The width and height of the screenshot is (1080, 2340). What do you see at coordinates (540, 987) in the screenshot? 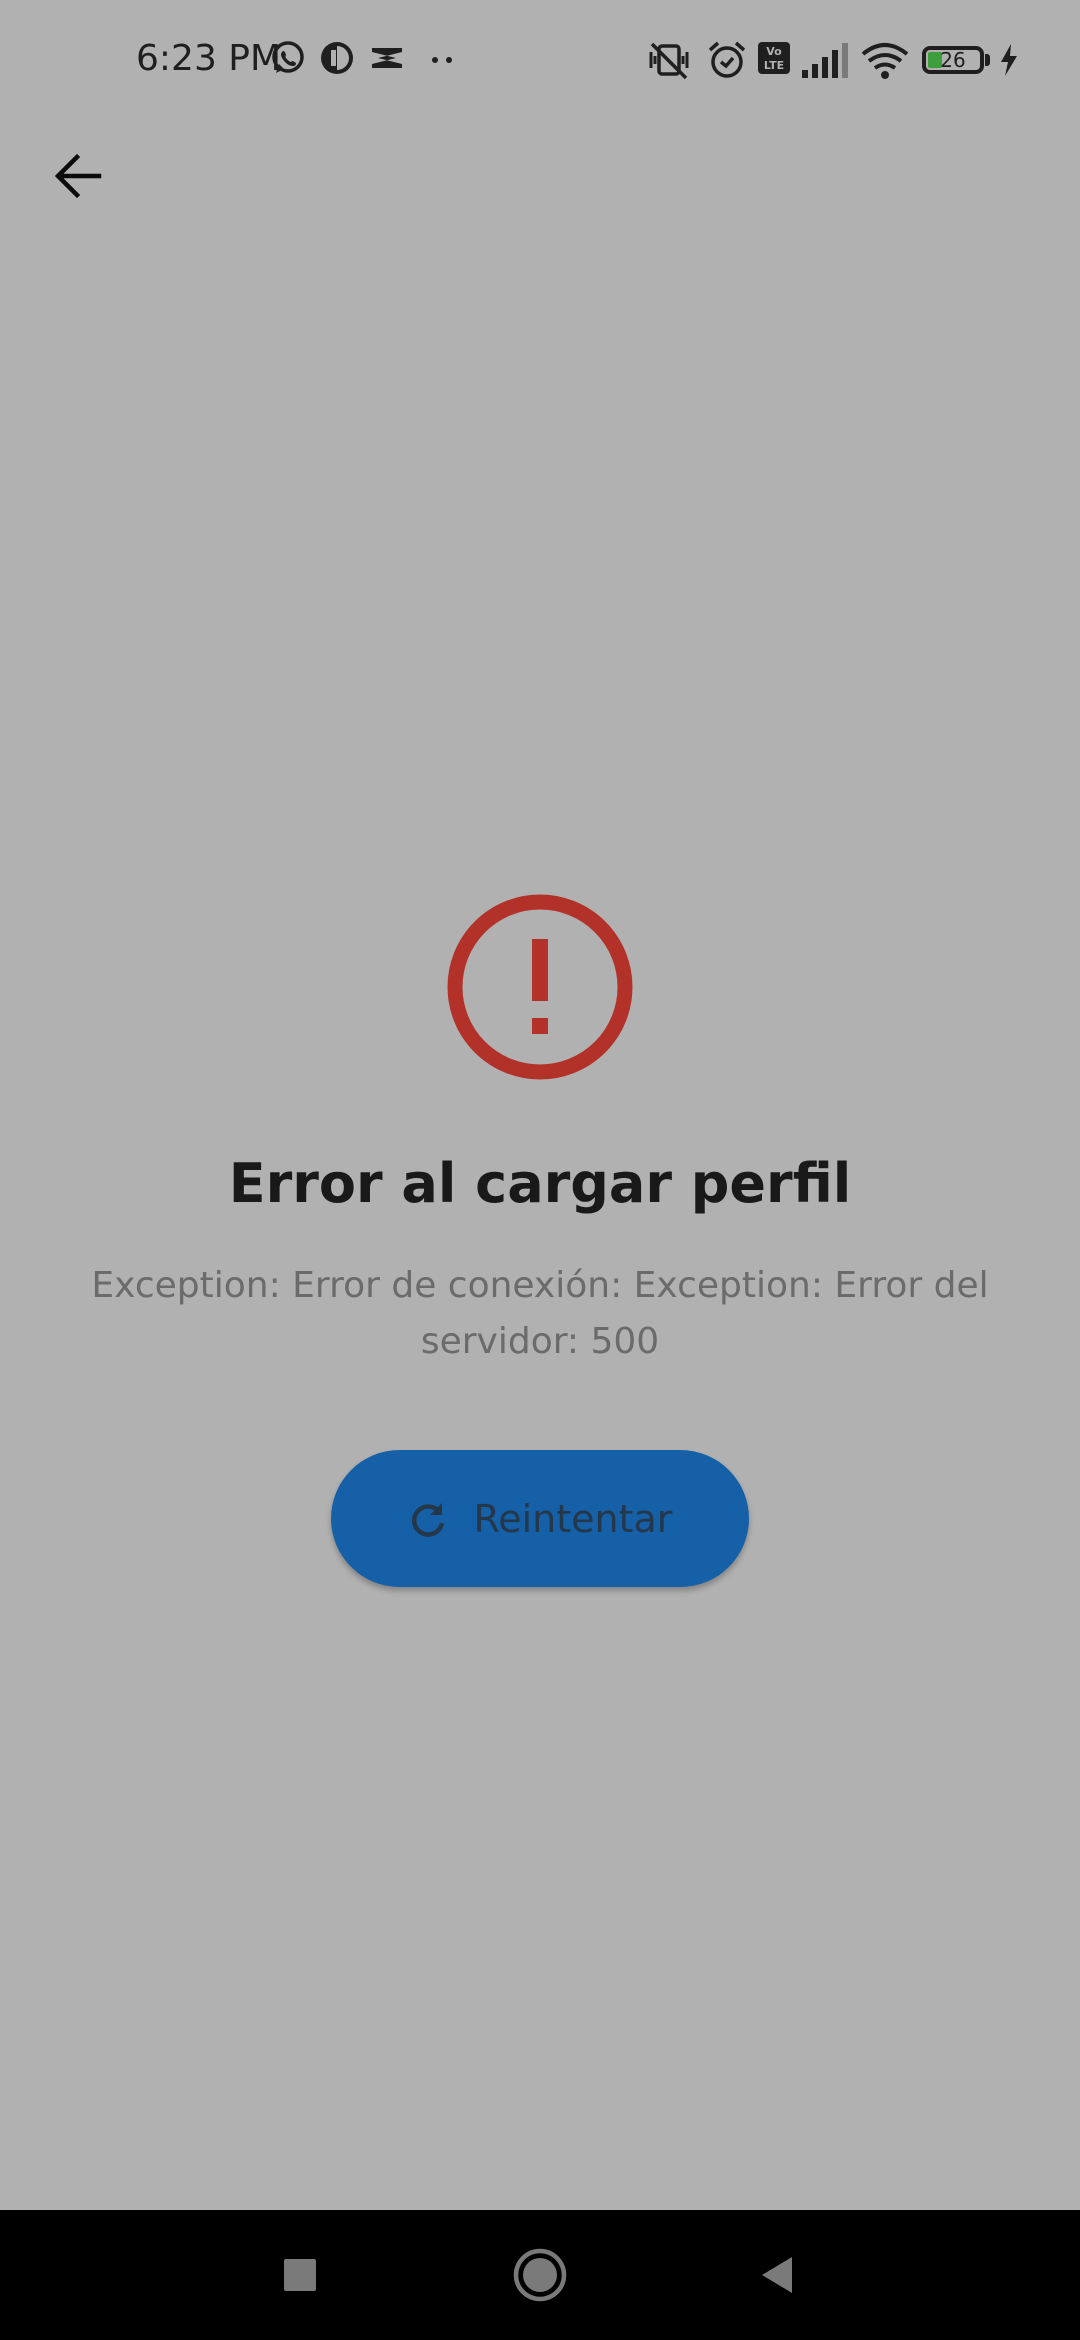
I see `error-circle-icon` at bounding box center [540, 987].